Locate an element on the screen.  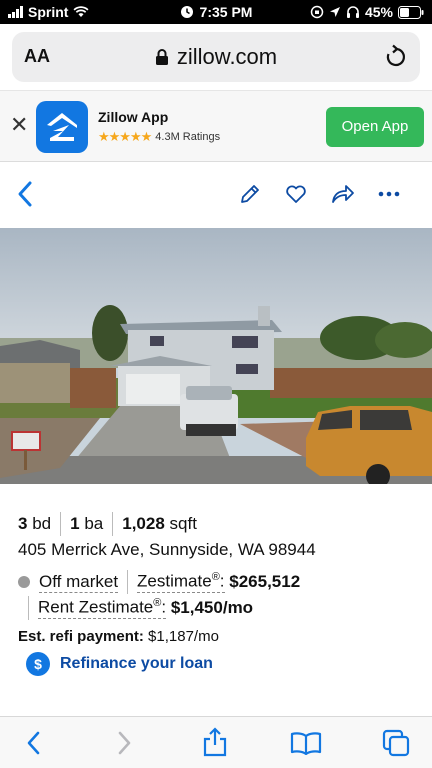
zestimate-label: Zestimate®: is located at coordinates (181, 582).